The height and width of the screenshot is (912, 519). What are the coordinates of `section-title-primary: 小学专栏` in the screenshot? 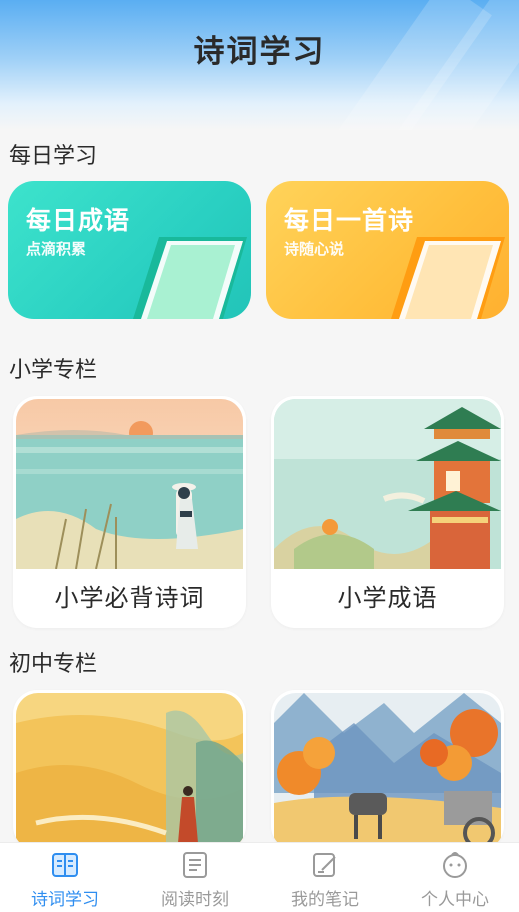 It's located at (53, 370).